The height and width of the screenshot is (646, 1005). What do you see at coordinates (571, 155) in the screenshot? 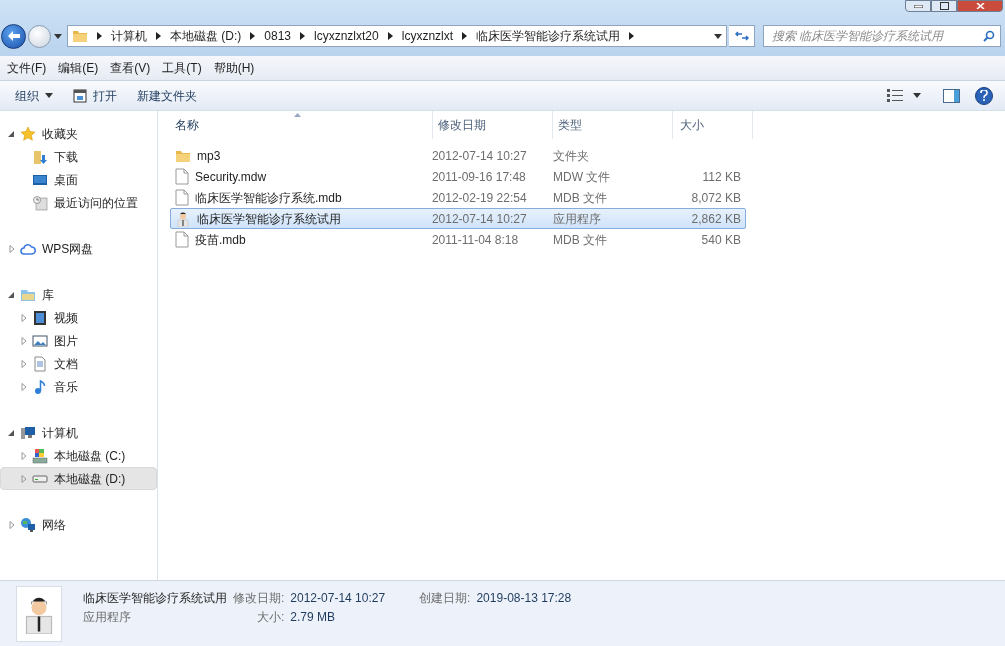
I see `file-type: 文件夹` at bounding box center [571, 155].